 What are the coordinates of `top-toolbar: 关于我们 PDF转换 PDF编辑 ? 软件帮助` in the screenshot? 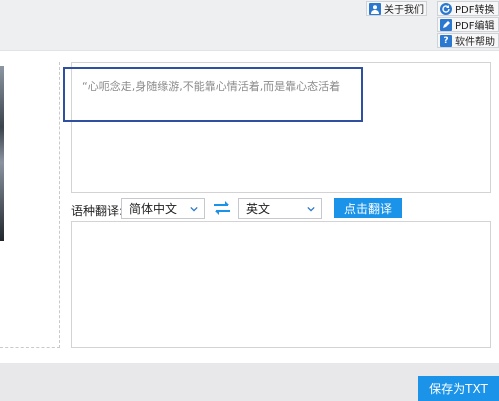 It's located at (249, 25).